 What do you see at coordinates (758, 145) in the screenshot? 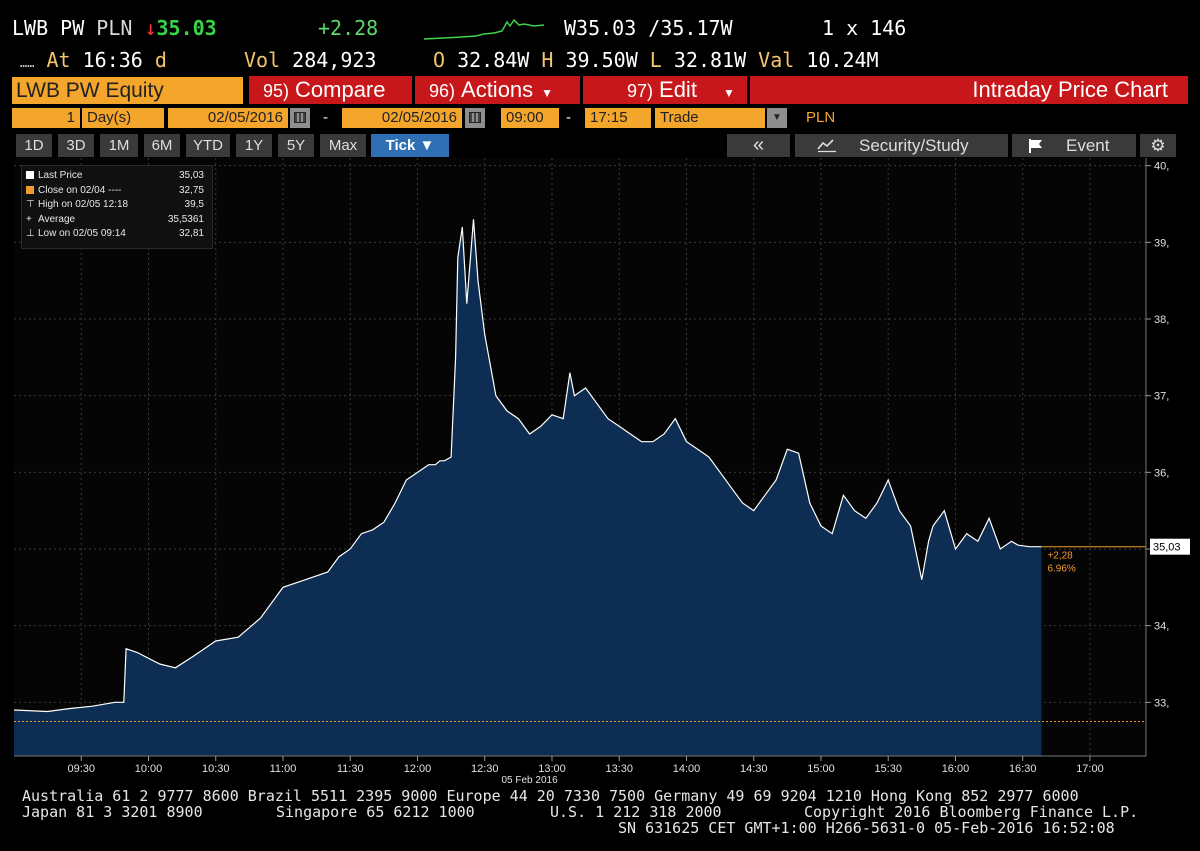
I see `back-button: «` at bounding box center [758, 145].